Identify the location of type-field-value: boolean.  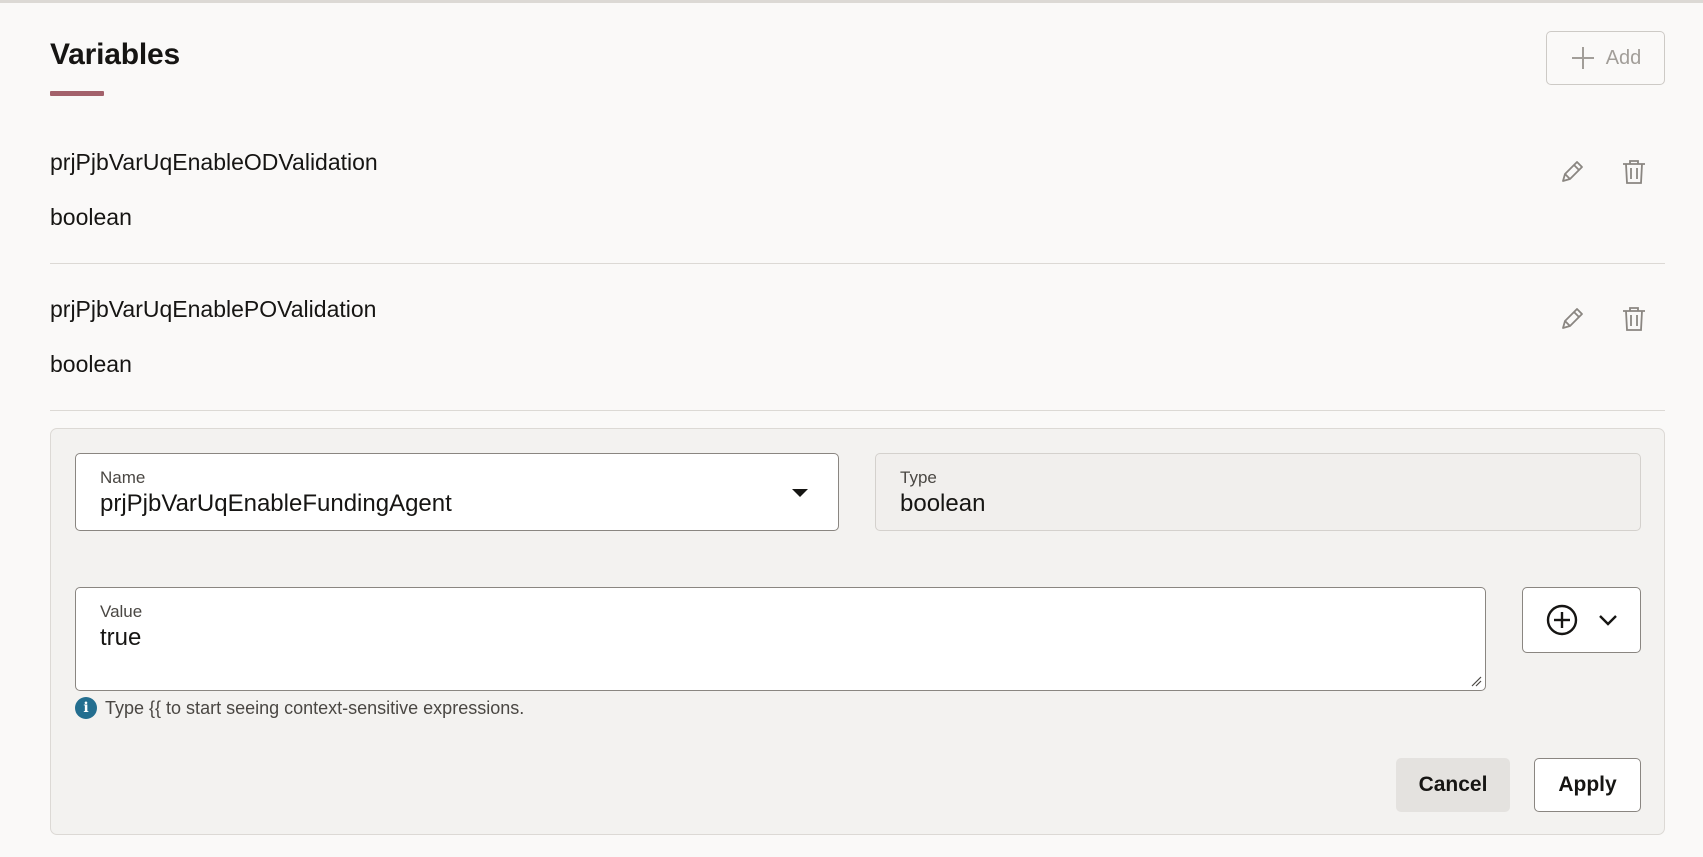
(943, 503).